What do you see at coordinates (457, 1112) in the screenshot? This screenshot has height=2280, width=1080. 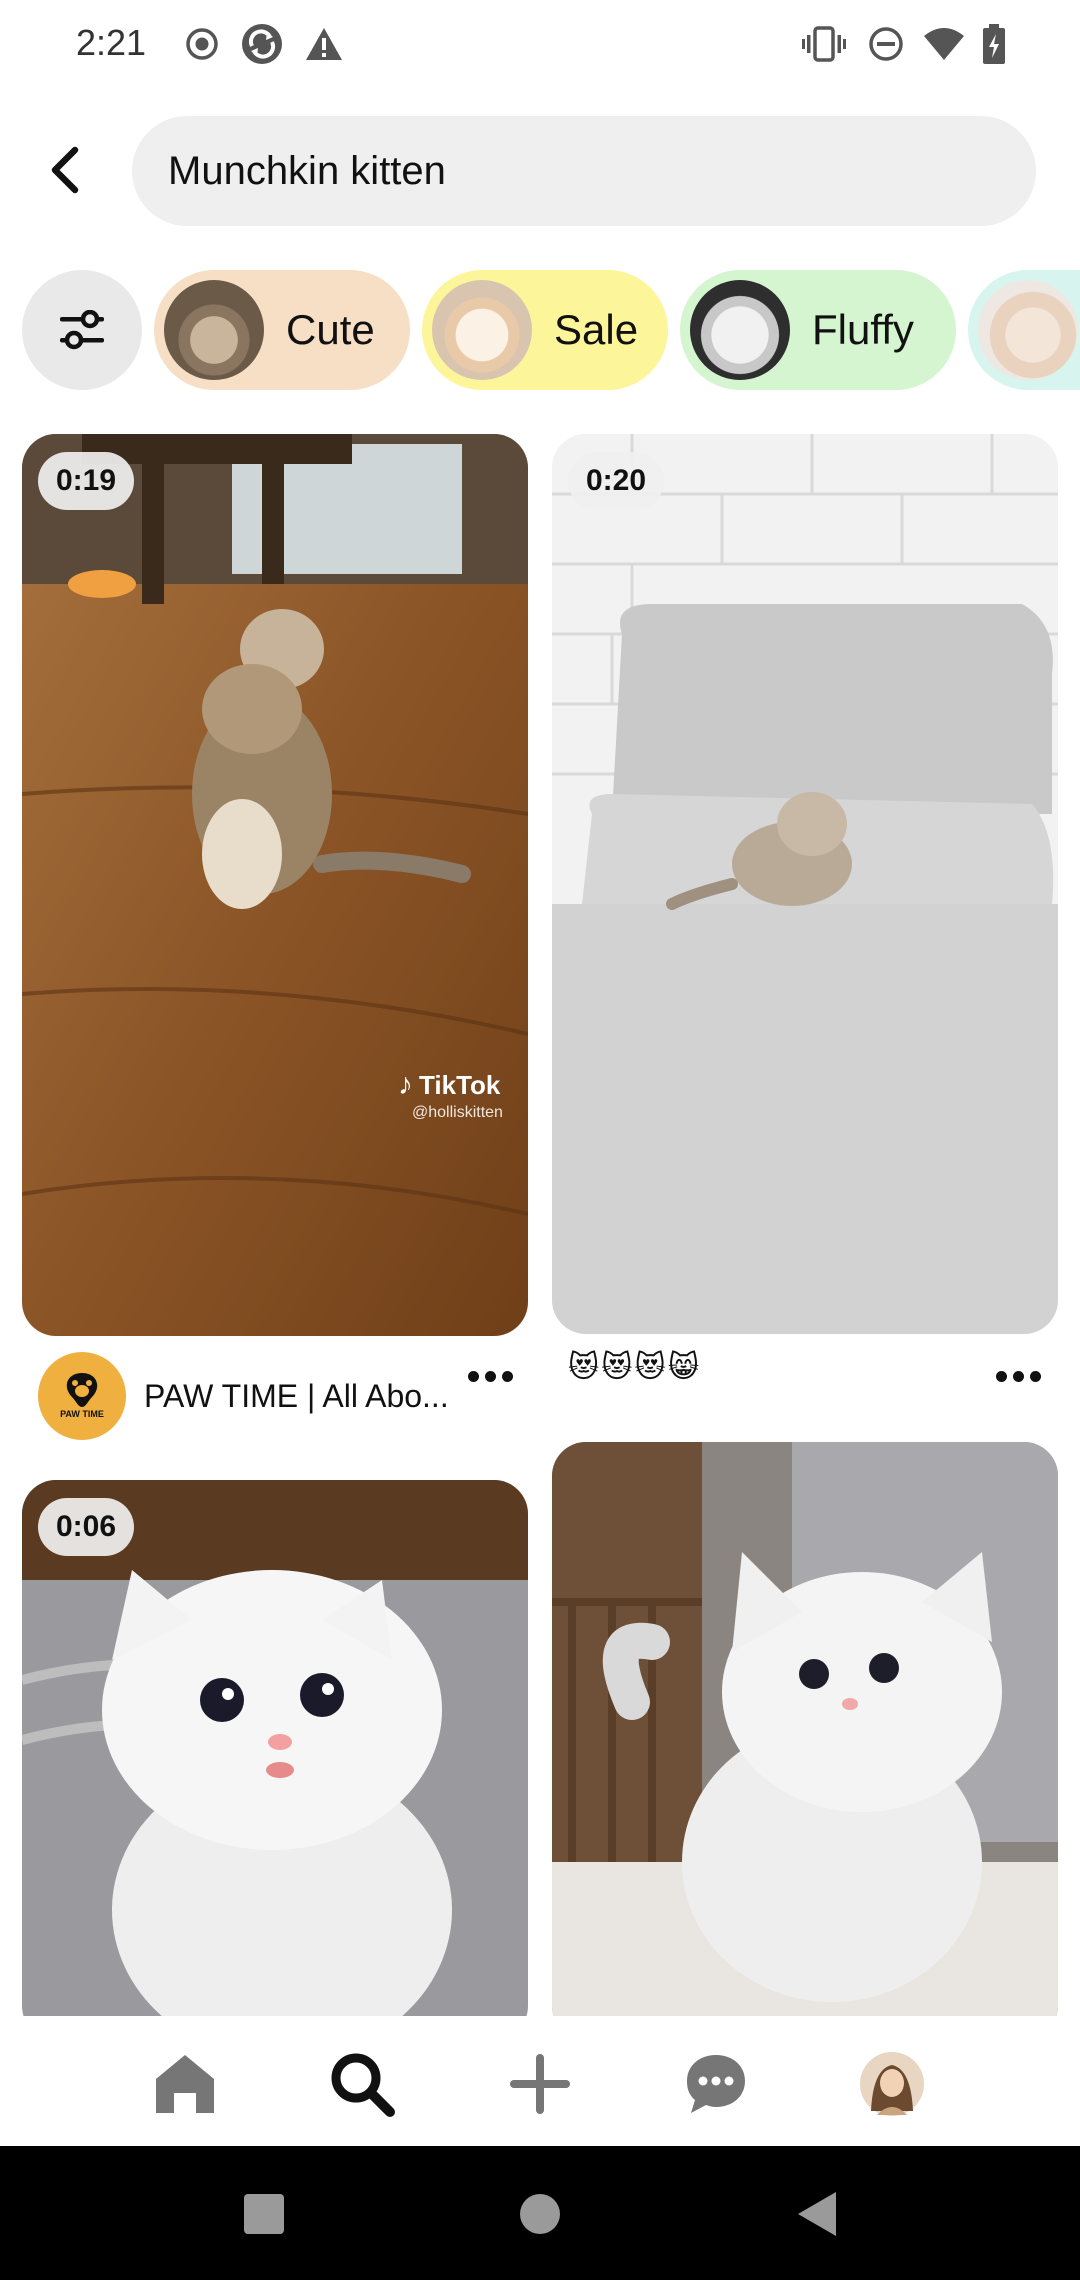 I see `watermark-handle: @holliskitten` at bounding box center [457, 1112].